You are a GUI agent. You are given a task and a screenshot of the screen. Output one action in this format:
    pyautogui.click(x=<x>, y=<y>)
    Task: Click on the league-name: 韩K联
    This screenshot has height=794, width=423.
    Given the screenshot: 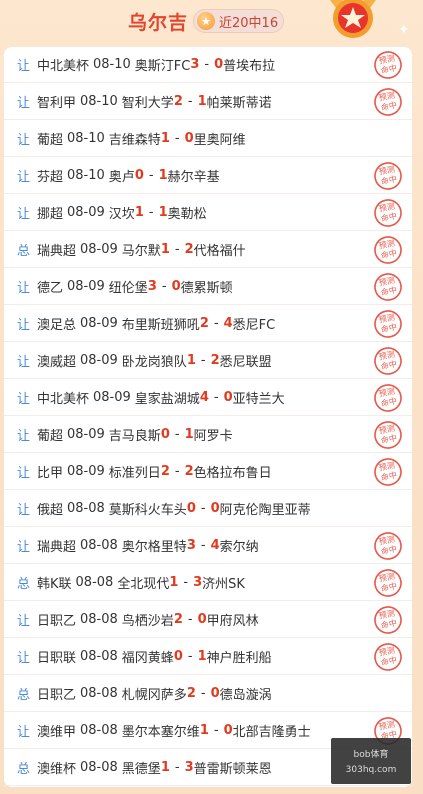 What is the action you would take?
    pyautogui.click(x=54, y=584)
    